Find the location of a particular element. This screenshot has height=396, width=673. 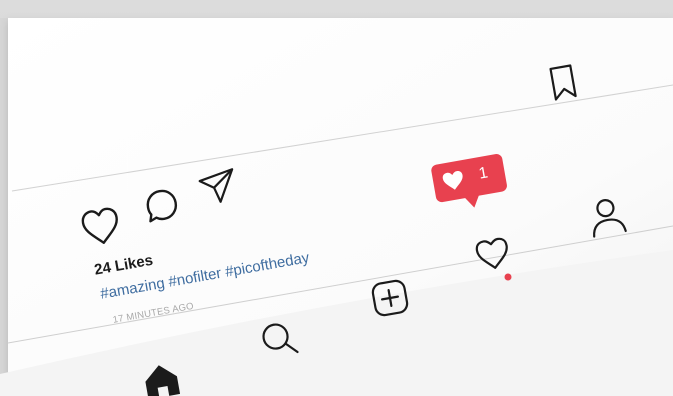

like-heart-icon is located at coordinates (101, 227).